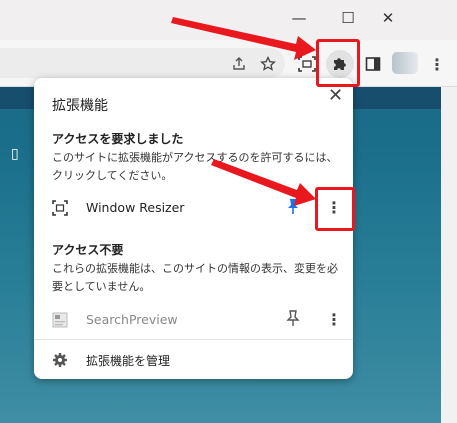 Image resolution: width=457 pixels, height=423 pixels. I want to click on annotation-arrows, so click(243, 111).